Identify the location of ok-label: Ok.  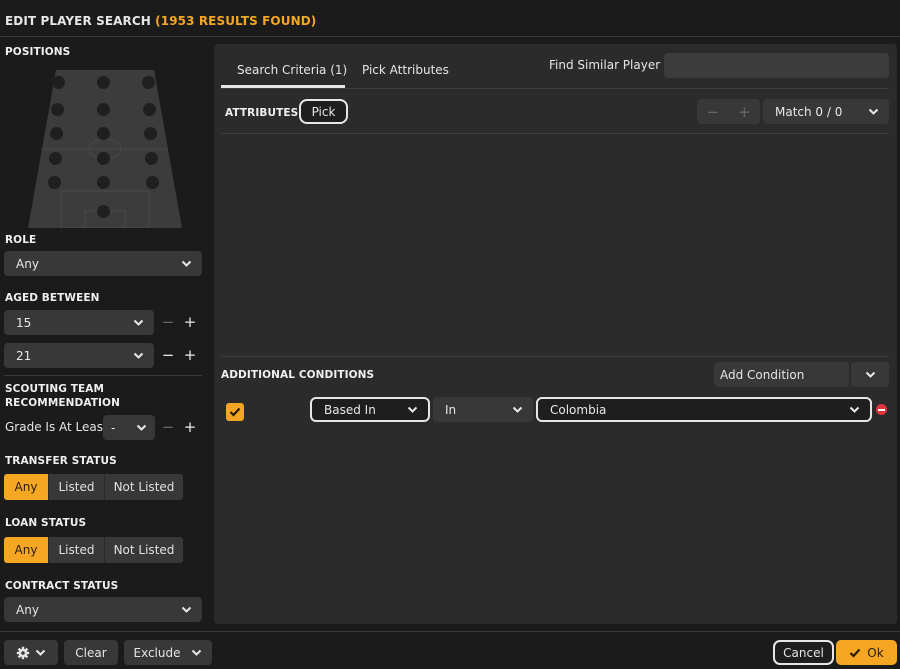
(875, 652).